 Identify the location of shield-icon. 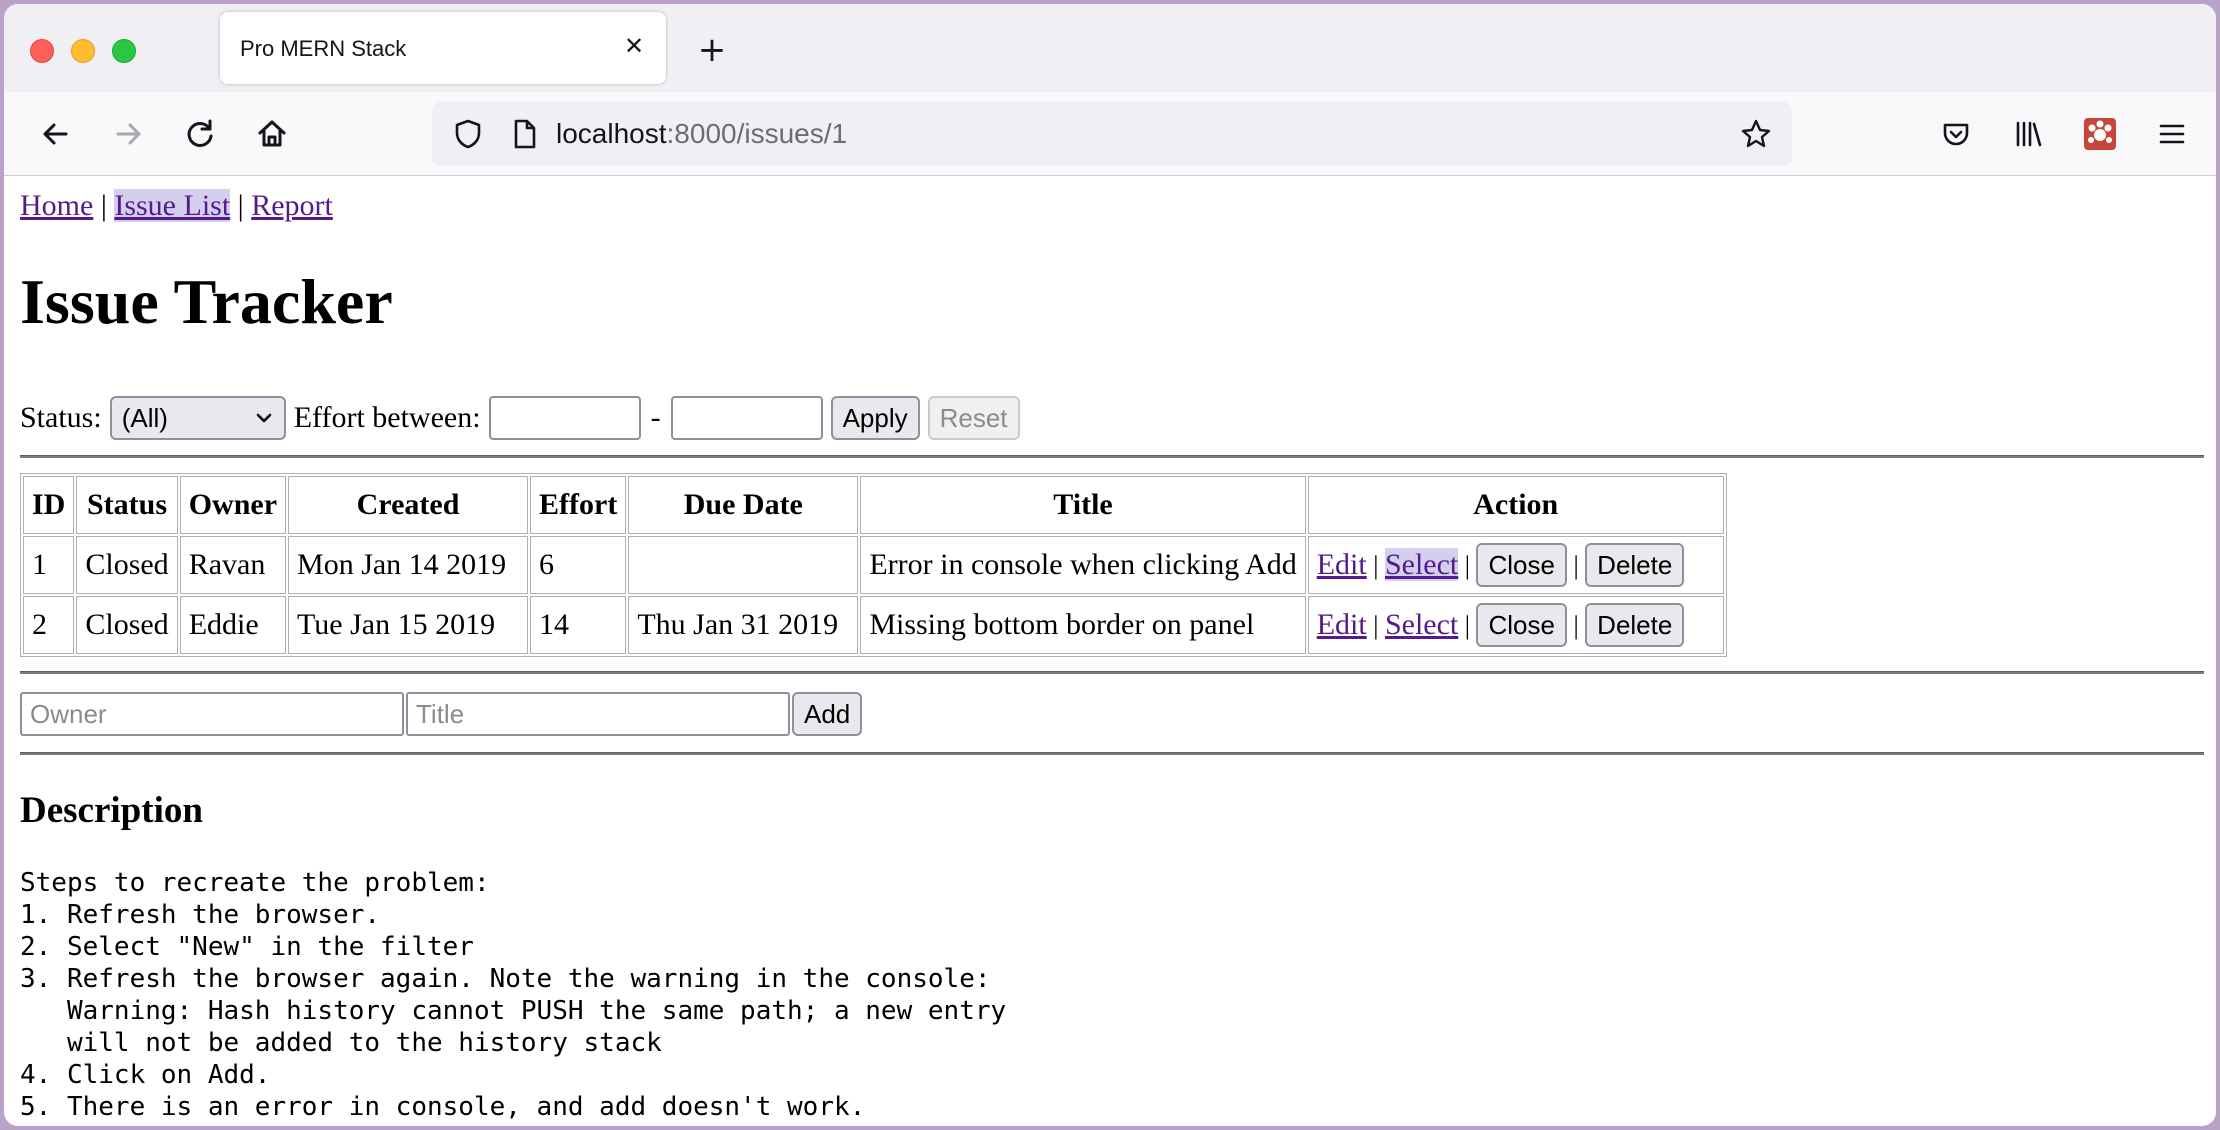
(468, 134).